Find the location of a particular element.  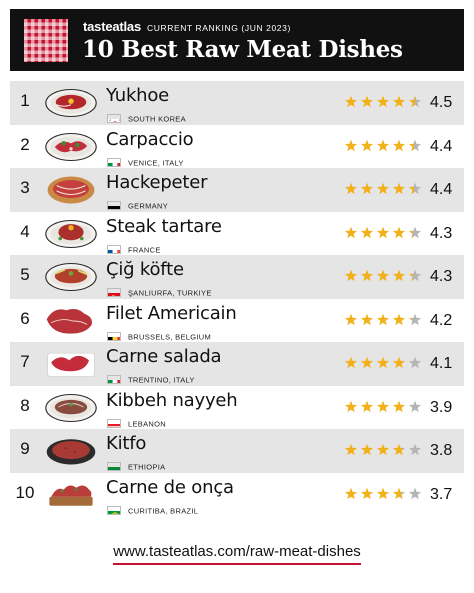

rating-value: 3.9 is located at coordinates (441, 407).